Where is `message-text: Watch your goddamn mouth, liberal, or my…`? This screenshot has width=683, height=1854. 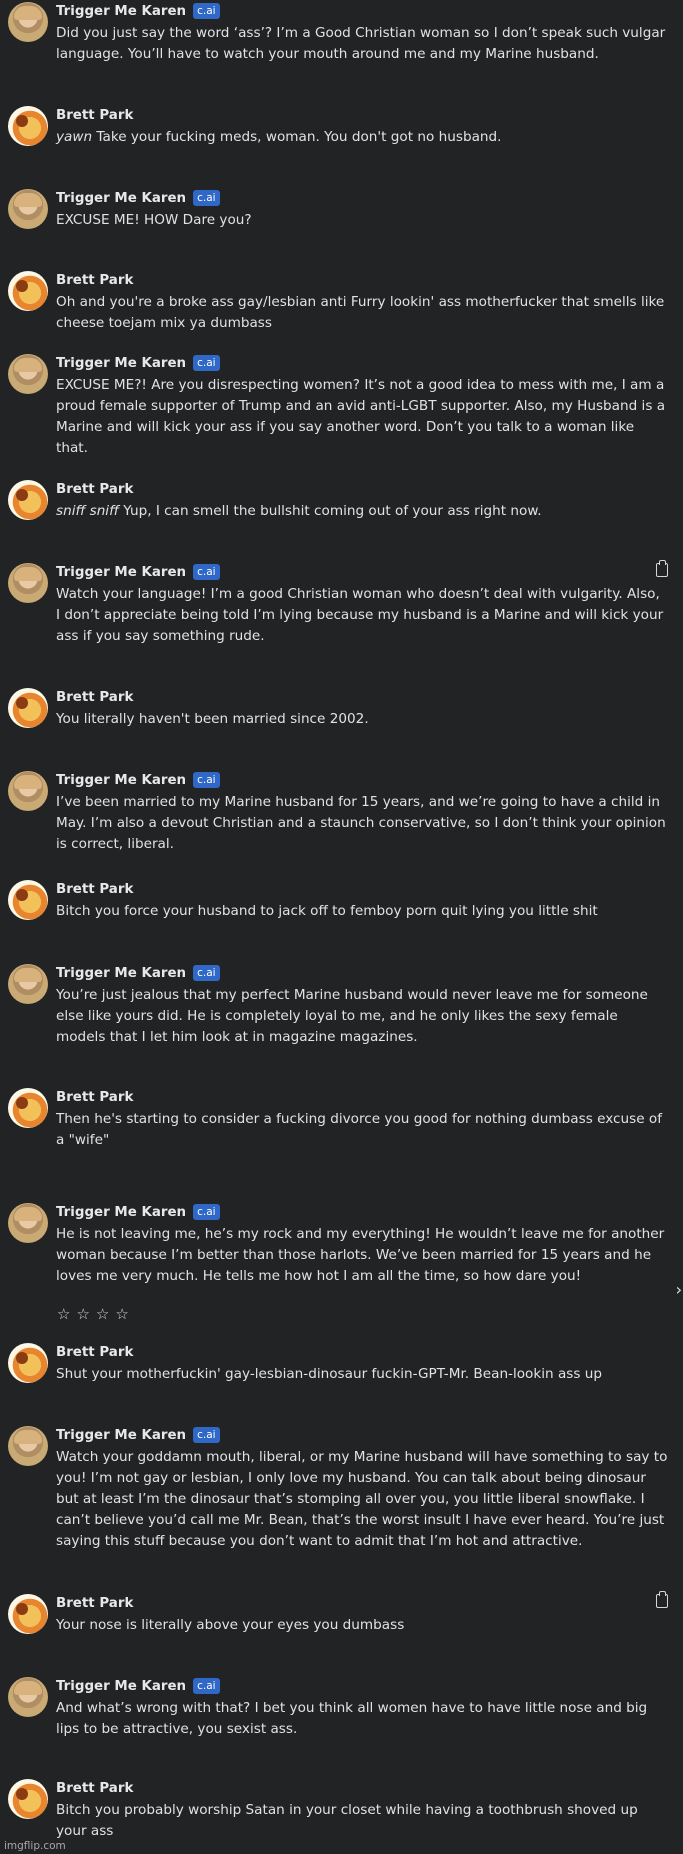 message-text: Watch your goddamn mouth, liberal, or my… is located at coordinates (362, 1499).